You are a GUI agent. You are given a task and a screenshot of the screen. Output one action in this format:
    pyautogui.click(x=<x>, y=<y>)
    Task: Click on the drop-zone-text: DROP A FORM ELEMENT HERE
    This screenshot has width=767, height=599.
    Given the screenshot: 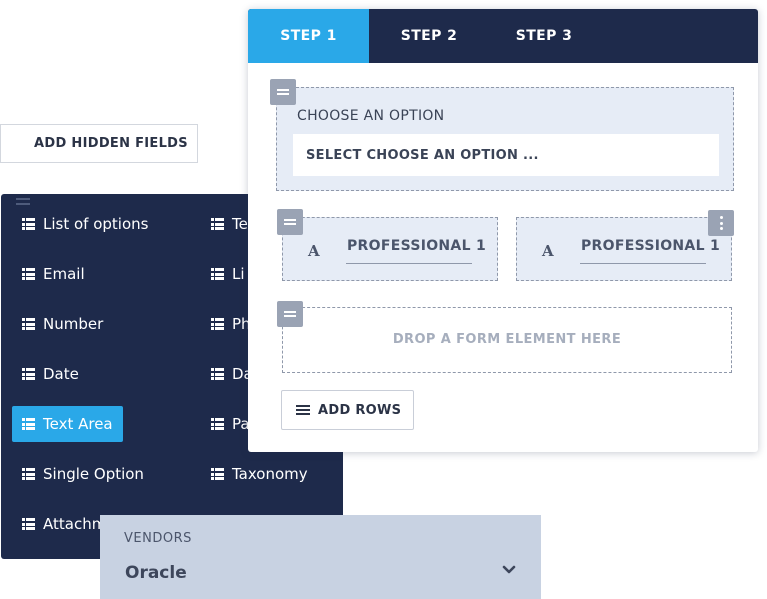 What is the action you would take?
    pyautogui.click(x=507, y=339)
    